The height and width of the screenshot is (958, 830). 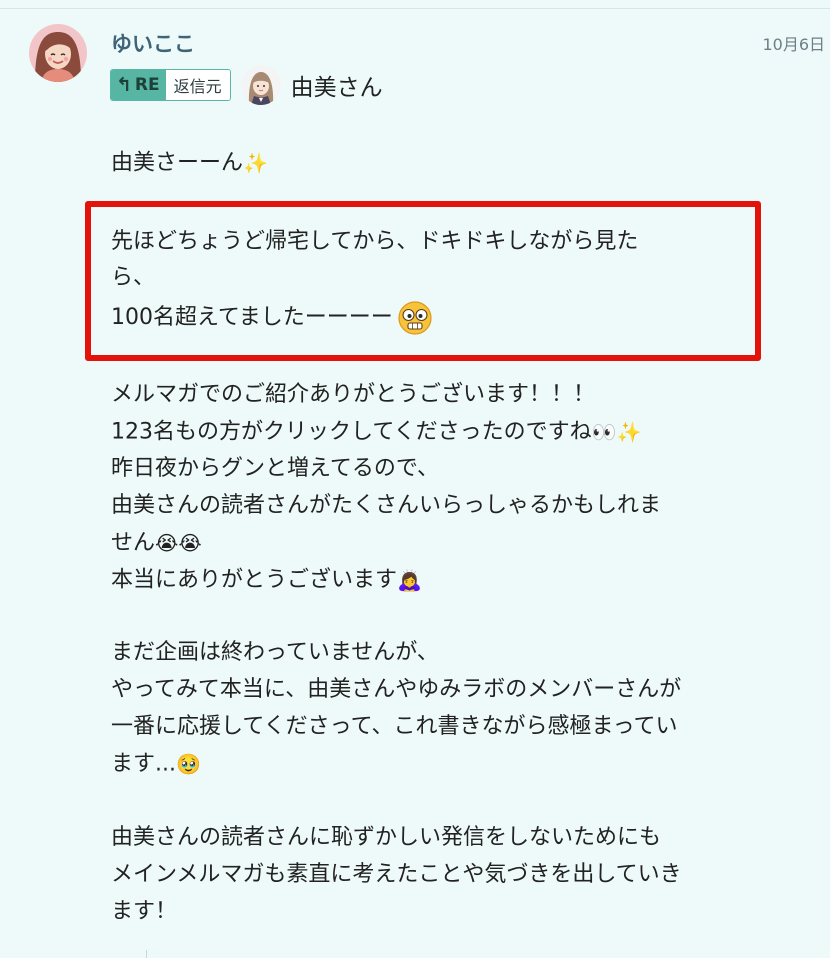 I want to click on message-line: 先ほどちょうど帰宅してから、ドキドキしながら見た, so click(x=375, y=241).